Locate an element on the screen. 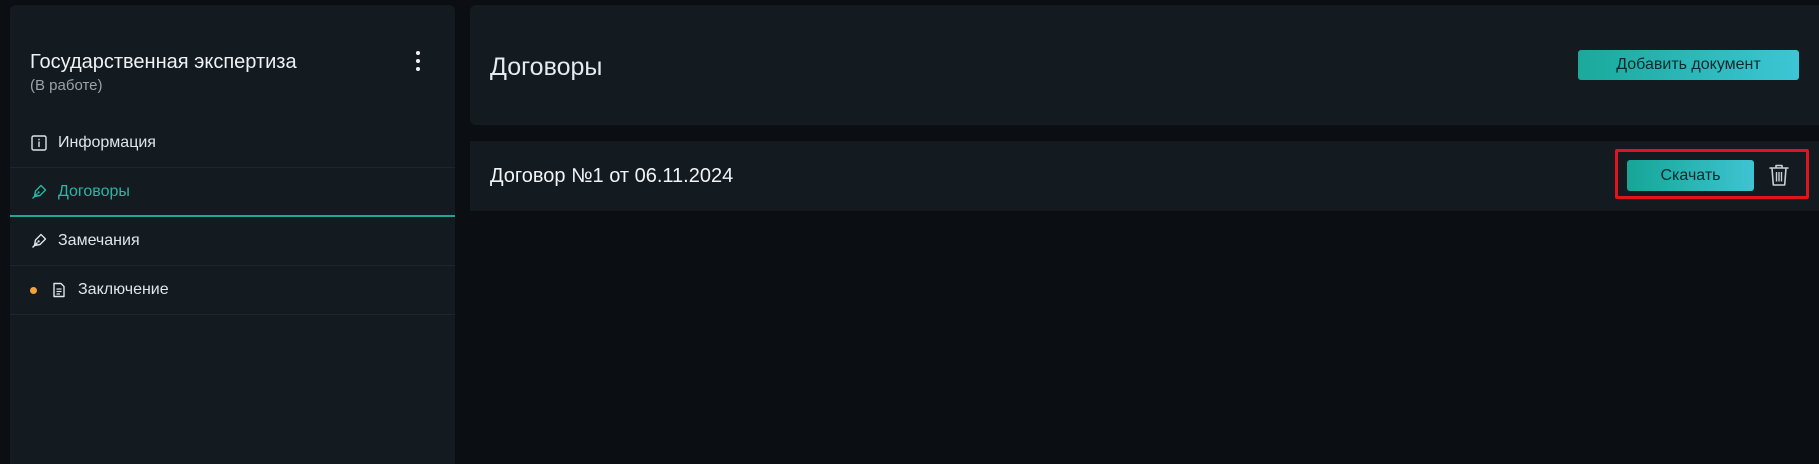 The image size is (1819, 464). document-title: Договор №1 от 06.11.2024 is located at coordinates (612, 176).